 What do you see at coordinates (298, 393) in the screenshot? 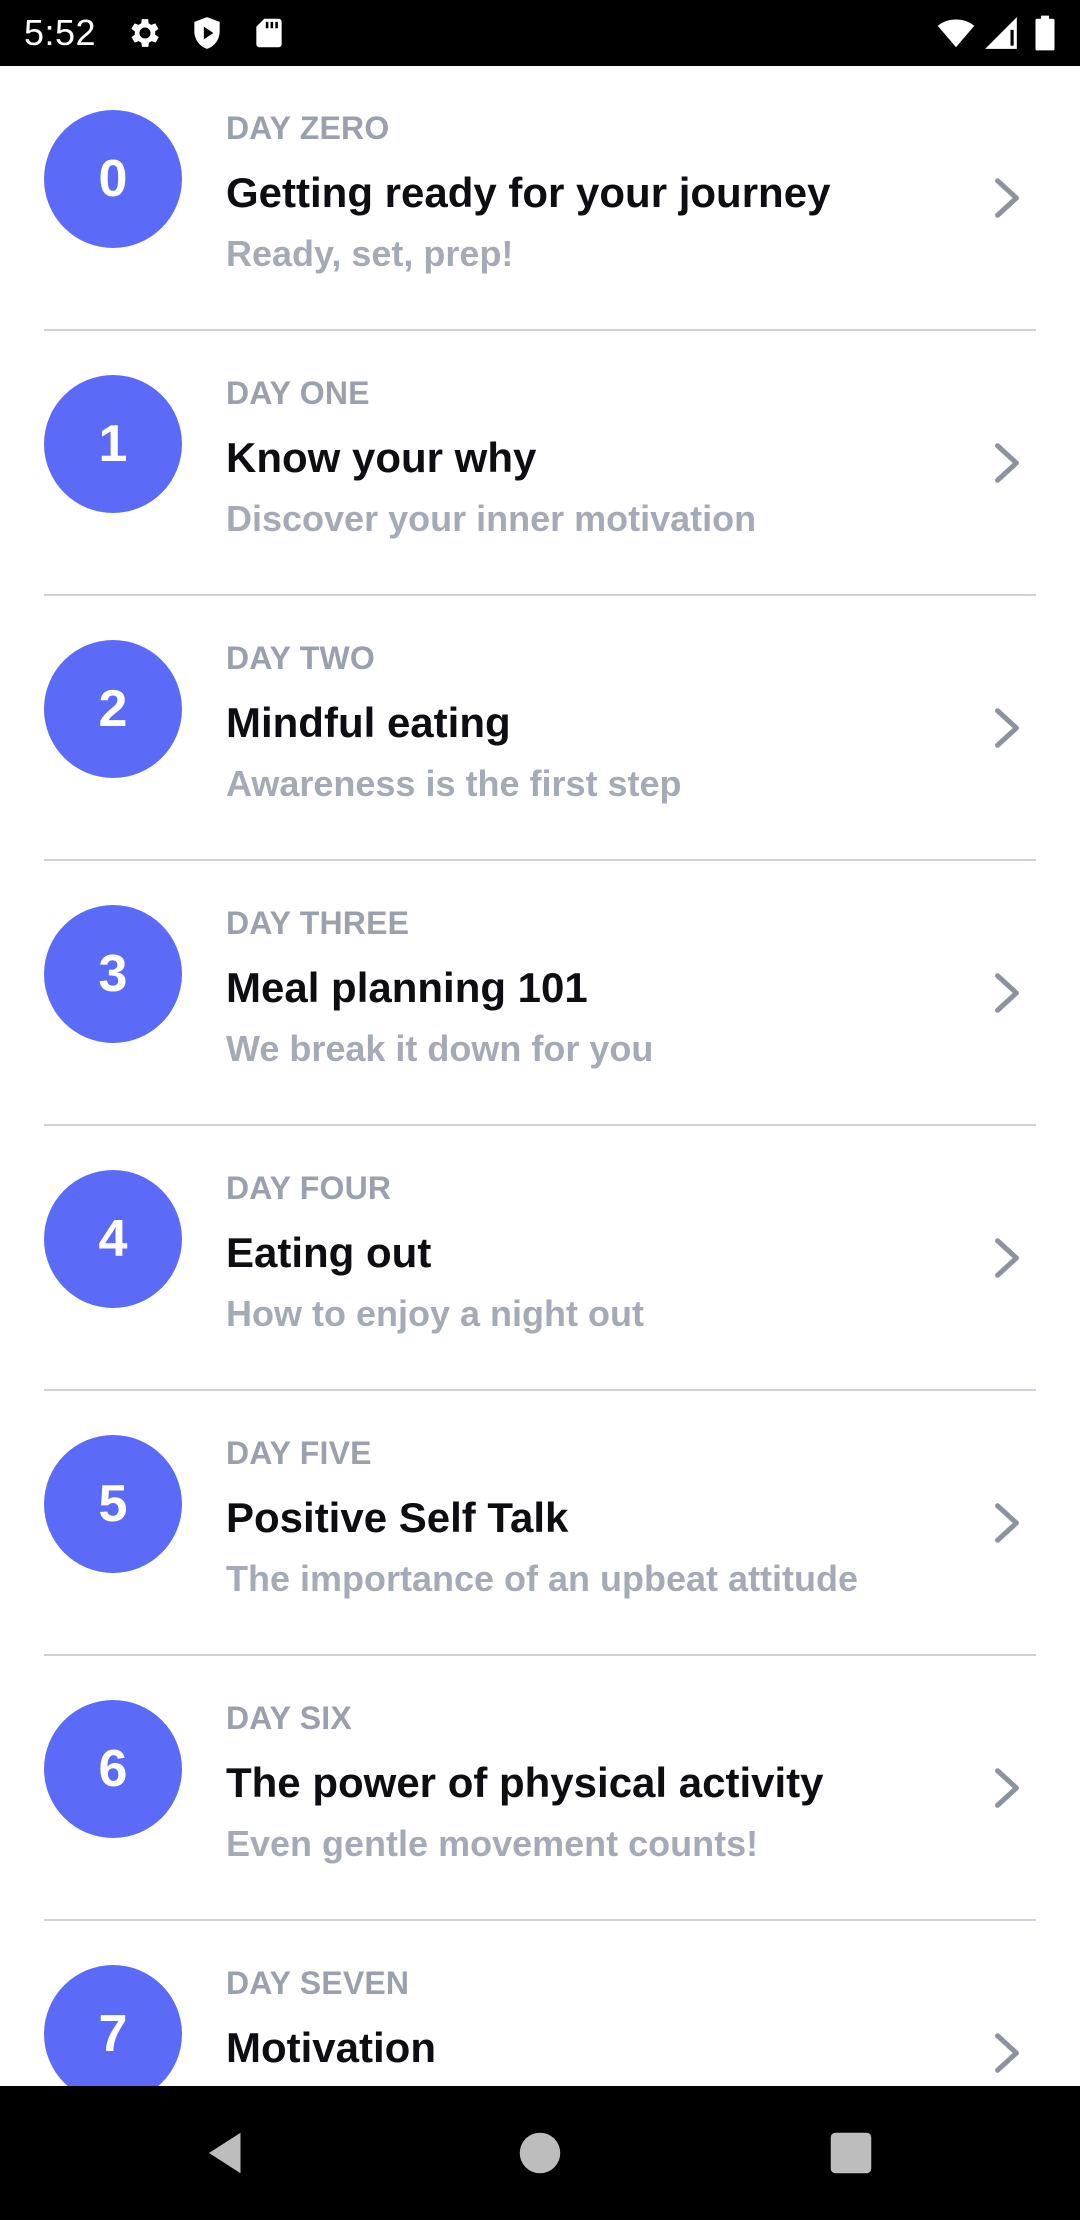
I see `day-label: DAY ONE` at bounding box center [298, 393].